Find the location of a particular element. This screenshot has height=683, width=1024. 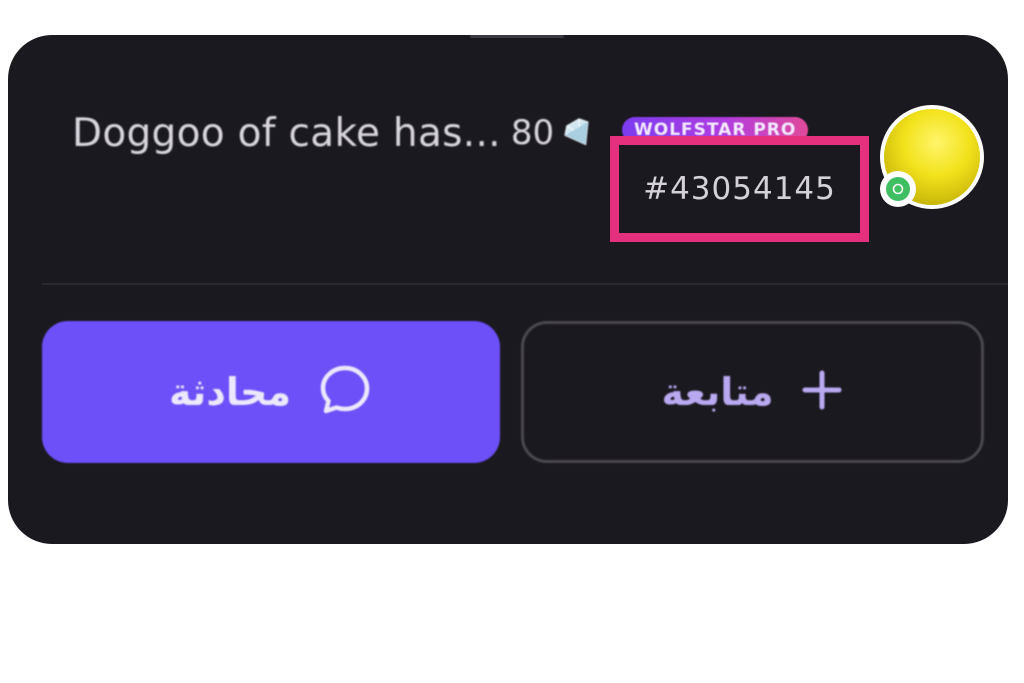

chat-bubble-icon is located at coordinates (345, 392).